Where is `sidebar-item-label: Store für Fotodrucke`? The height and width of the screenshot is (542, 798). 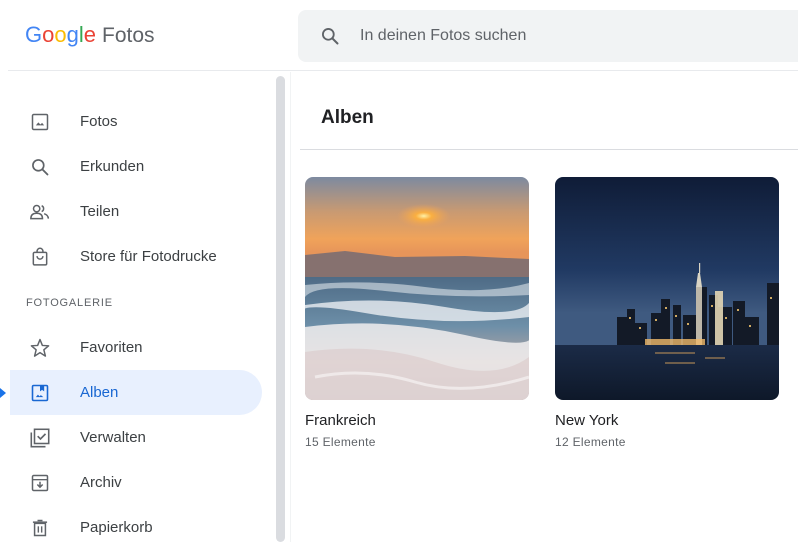 sidebar-item-label: Store für Fotodrucke is located at coordinates (148, 256).